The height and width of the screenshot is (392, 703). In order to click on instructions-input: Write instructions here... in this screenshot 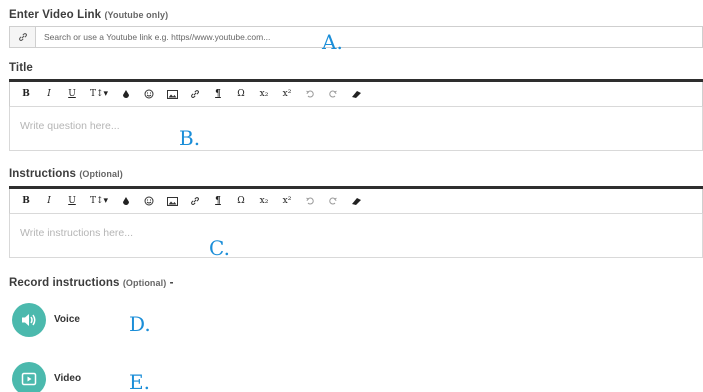, I will do `click(356, 236)`.